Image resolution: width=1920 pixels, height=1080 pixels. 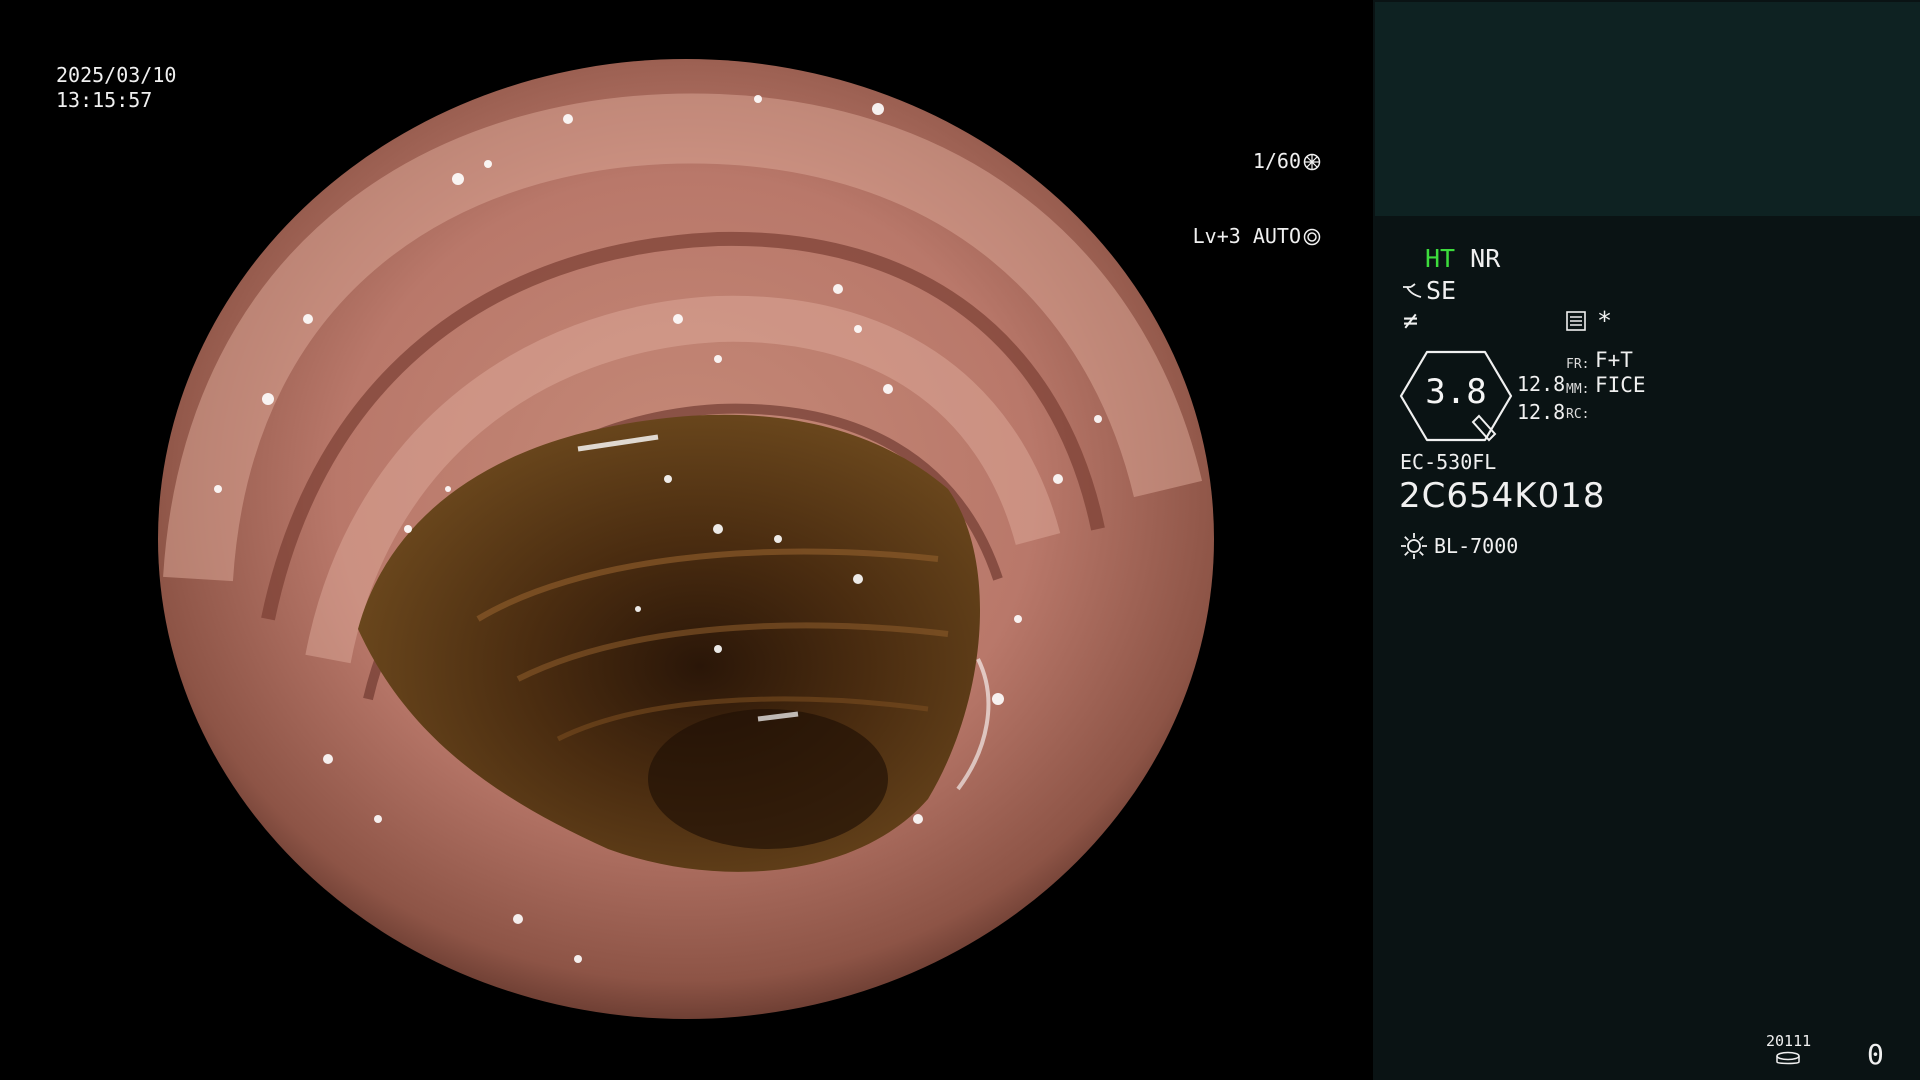 I want to click on iris-level-text: Lv+3 AUTO, so click(x=1246, y=236).